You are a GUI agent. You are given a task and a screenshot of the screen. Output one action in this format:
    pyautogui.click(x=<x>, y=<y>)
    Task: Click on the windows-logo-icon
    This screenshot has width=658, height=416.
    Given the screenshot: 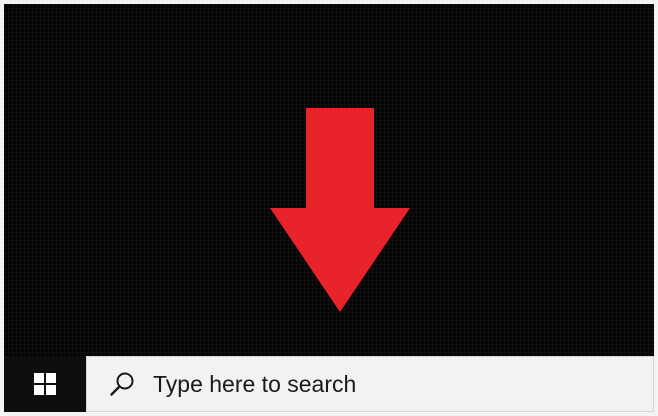 What is the action you would take?
    pyautogui.click(x=45, y=384)
    